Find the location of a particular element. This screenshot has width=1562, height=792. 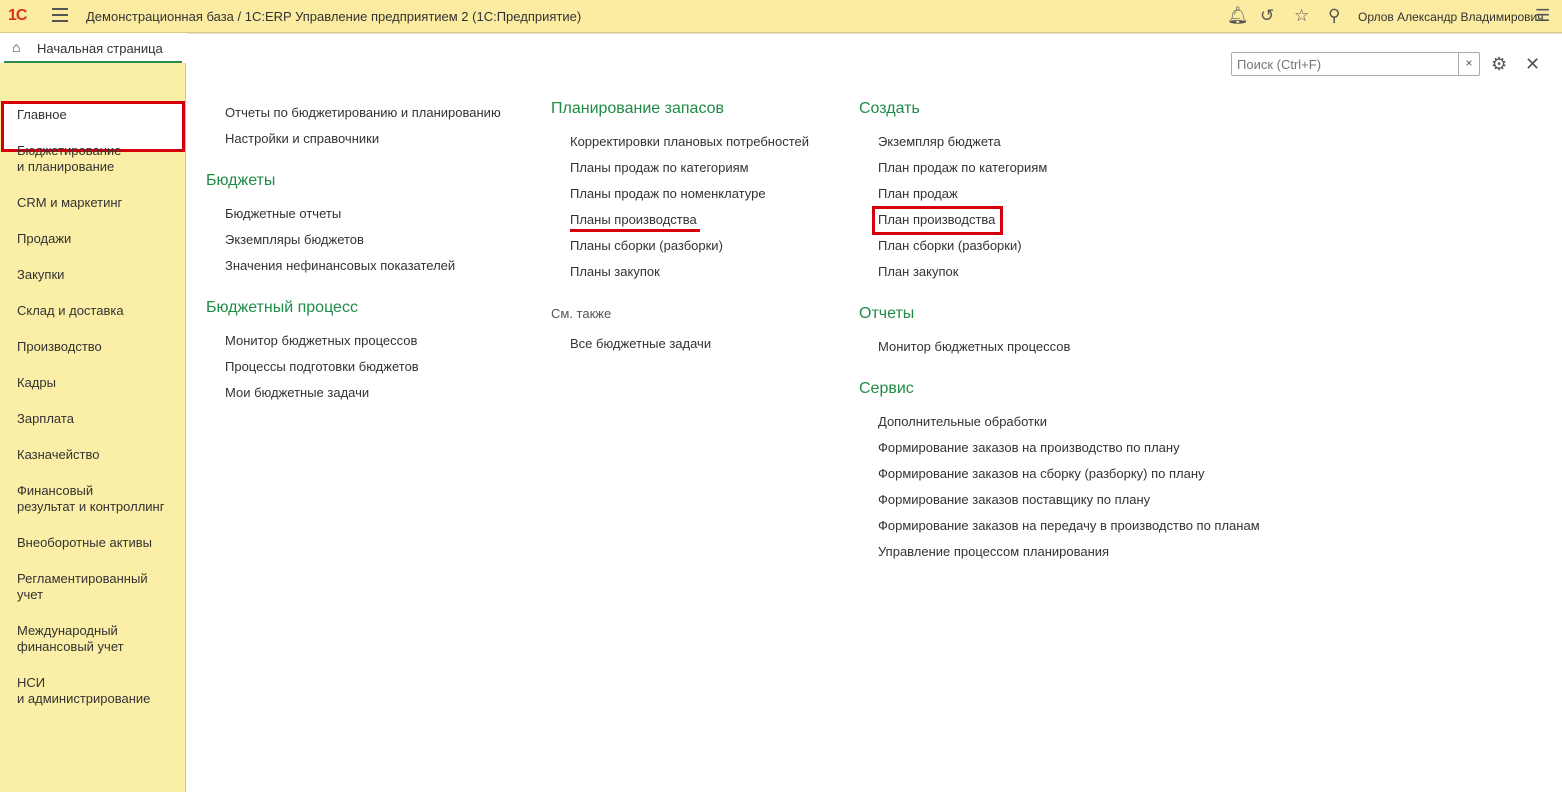

gear-icon: ⚙ is located at coordinates (1499, 64).